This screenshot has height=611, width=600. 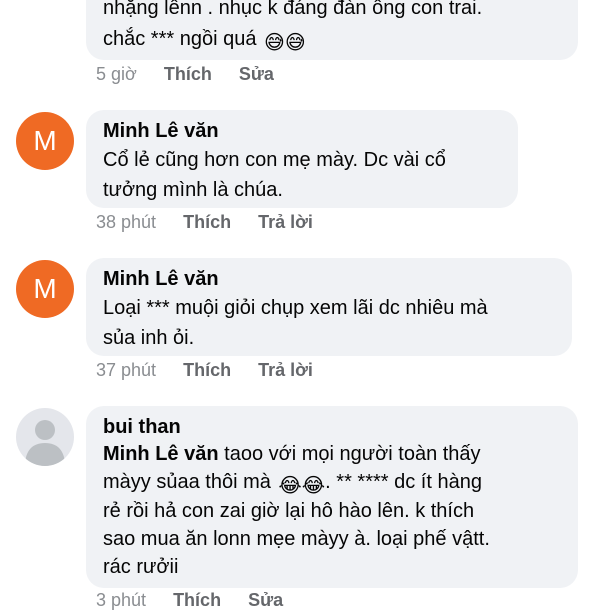 I want to click on comment-text-line: chắc *** ngồi quá 😅😅, so click(x=204, y=41).